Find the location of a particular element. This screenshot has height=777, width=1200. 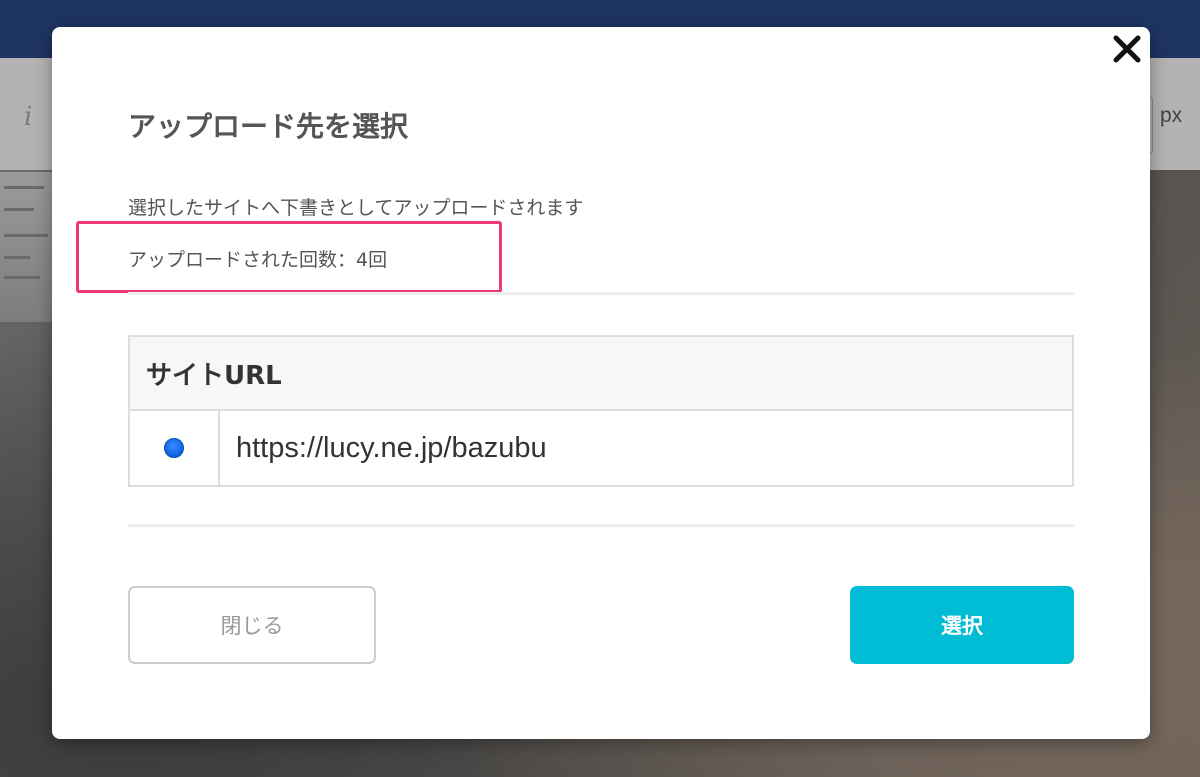

table-row: https://lucy.ne.jp/bazubu is located at coordinates (601, 448).